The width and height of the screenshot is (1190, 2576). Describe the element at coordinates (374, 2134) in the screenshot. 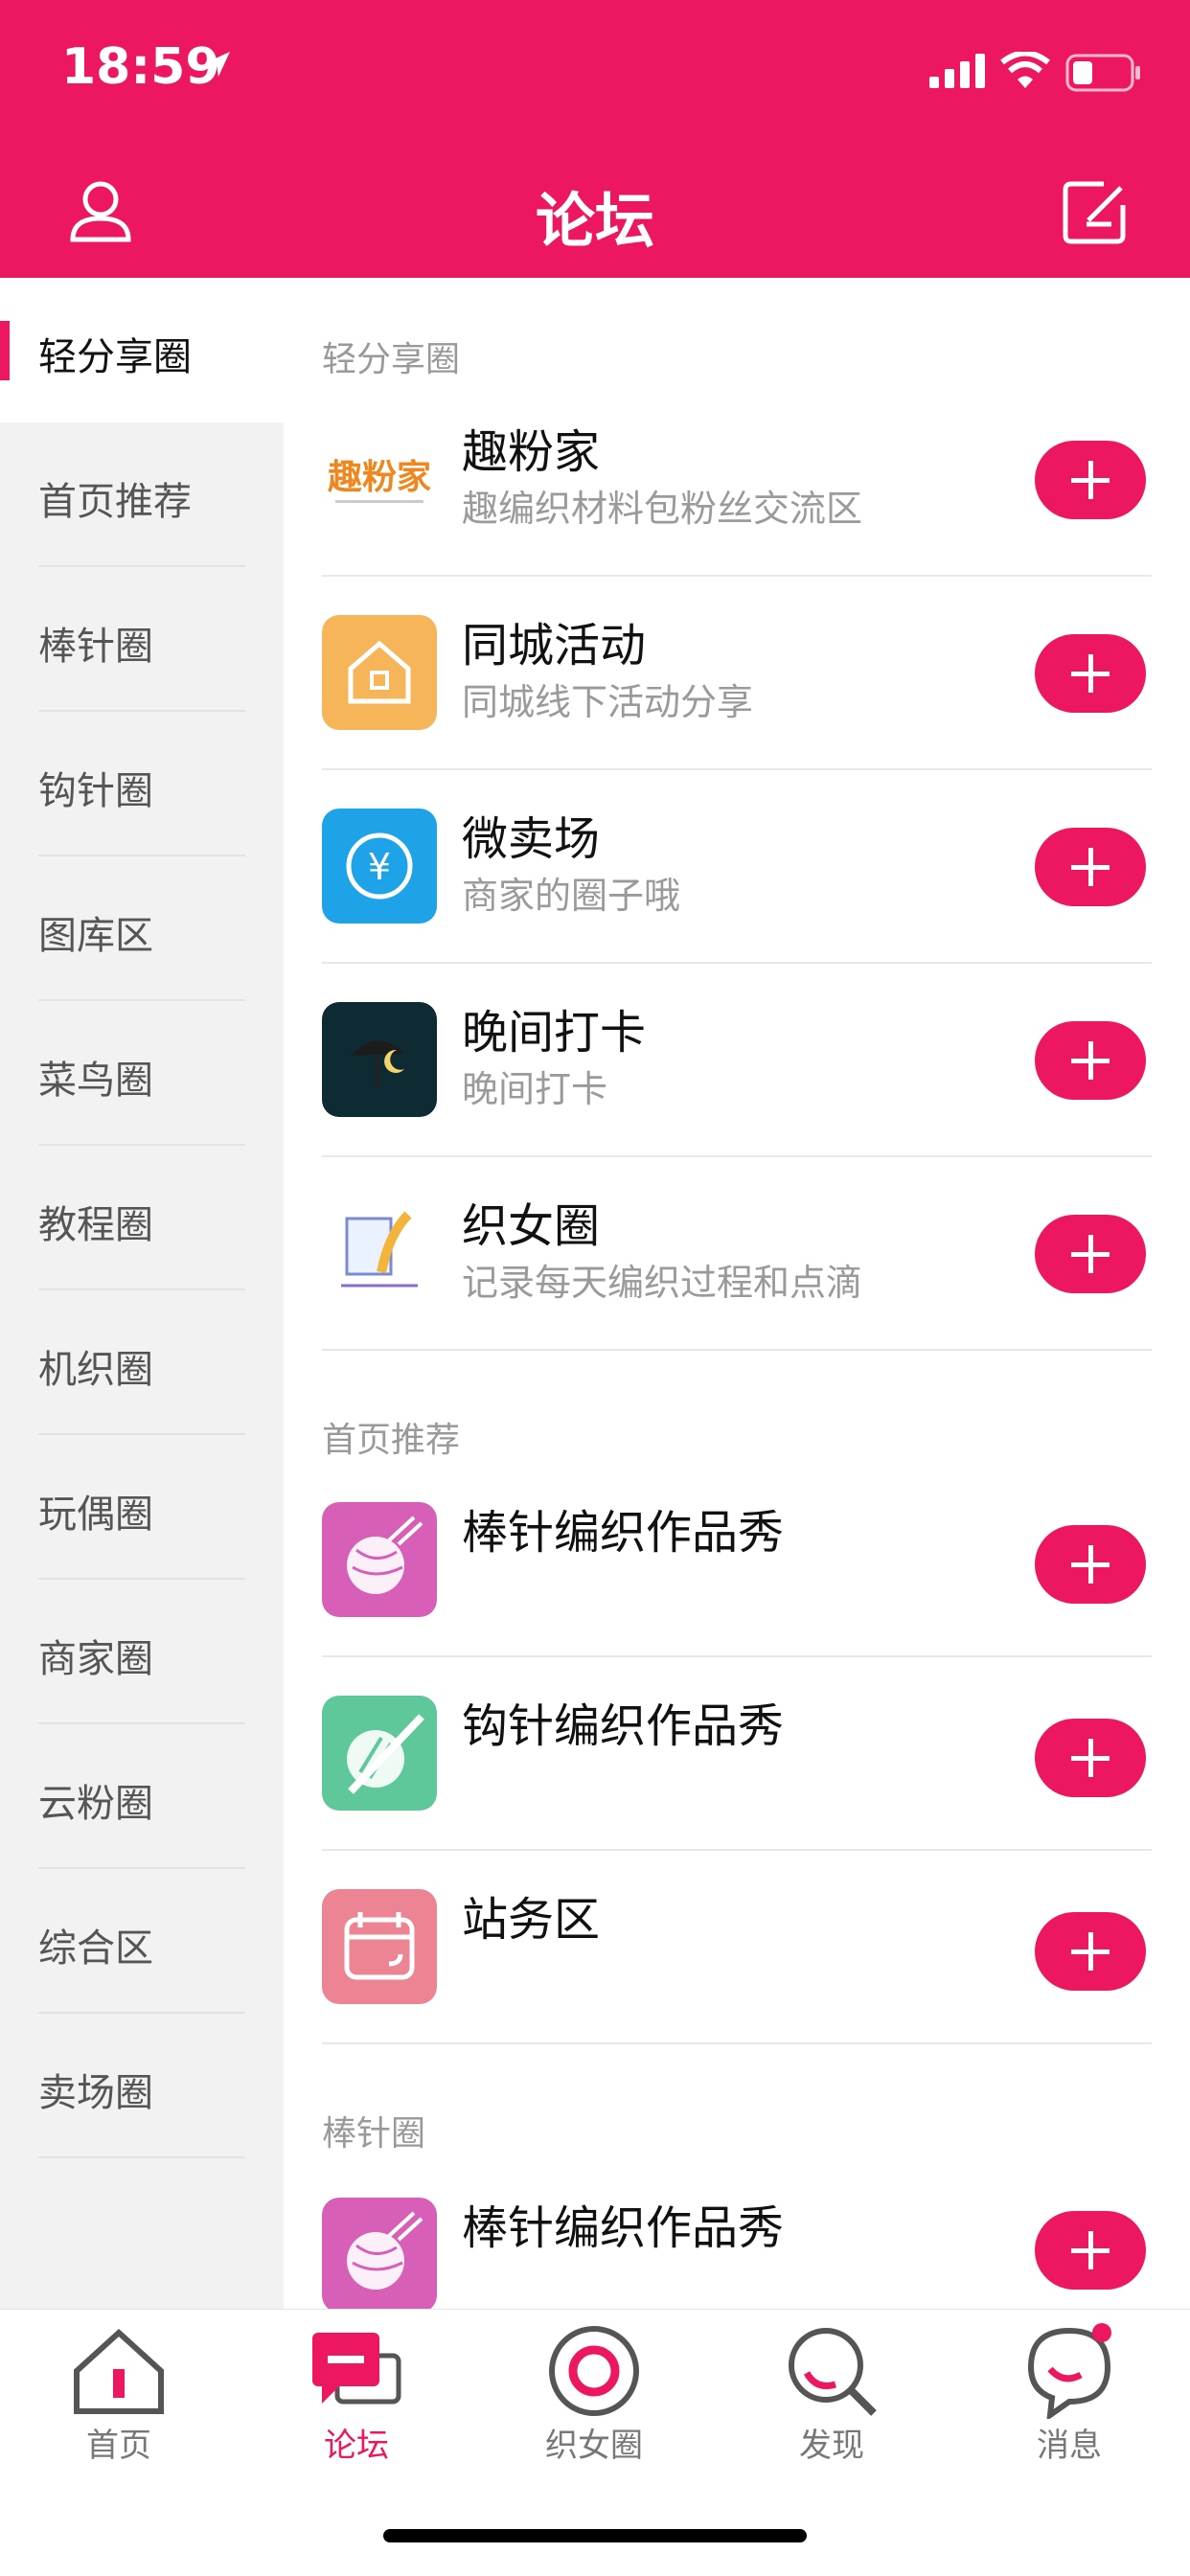

I see `section-header: 棒针圈` at that location.